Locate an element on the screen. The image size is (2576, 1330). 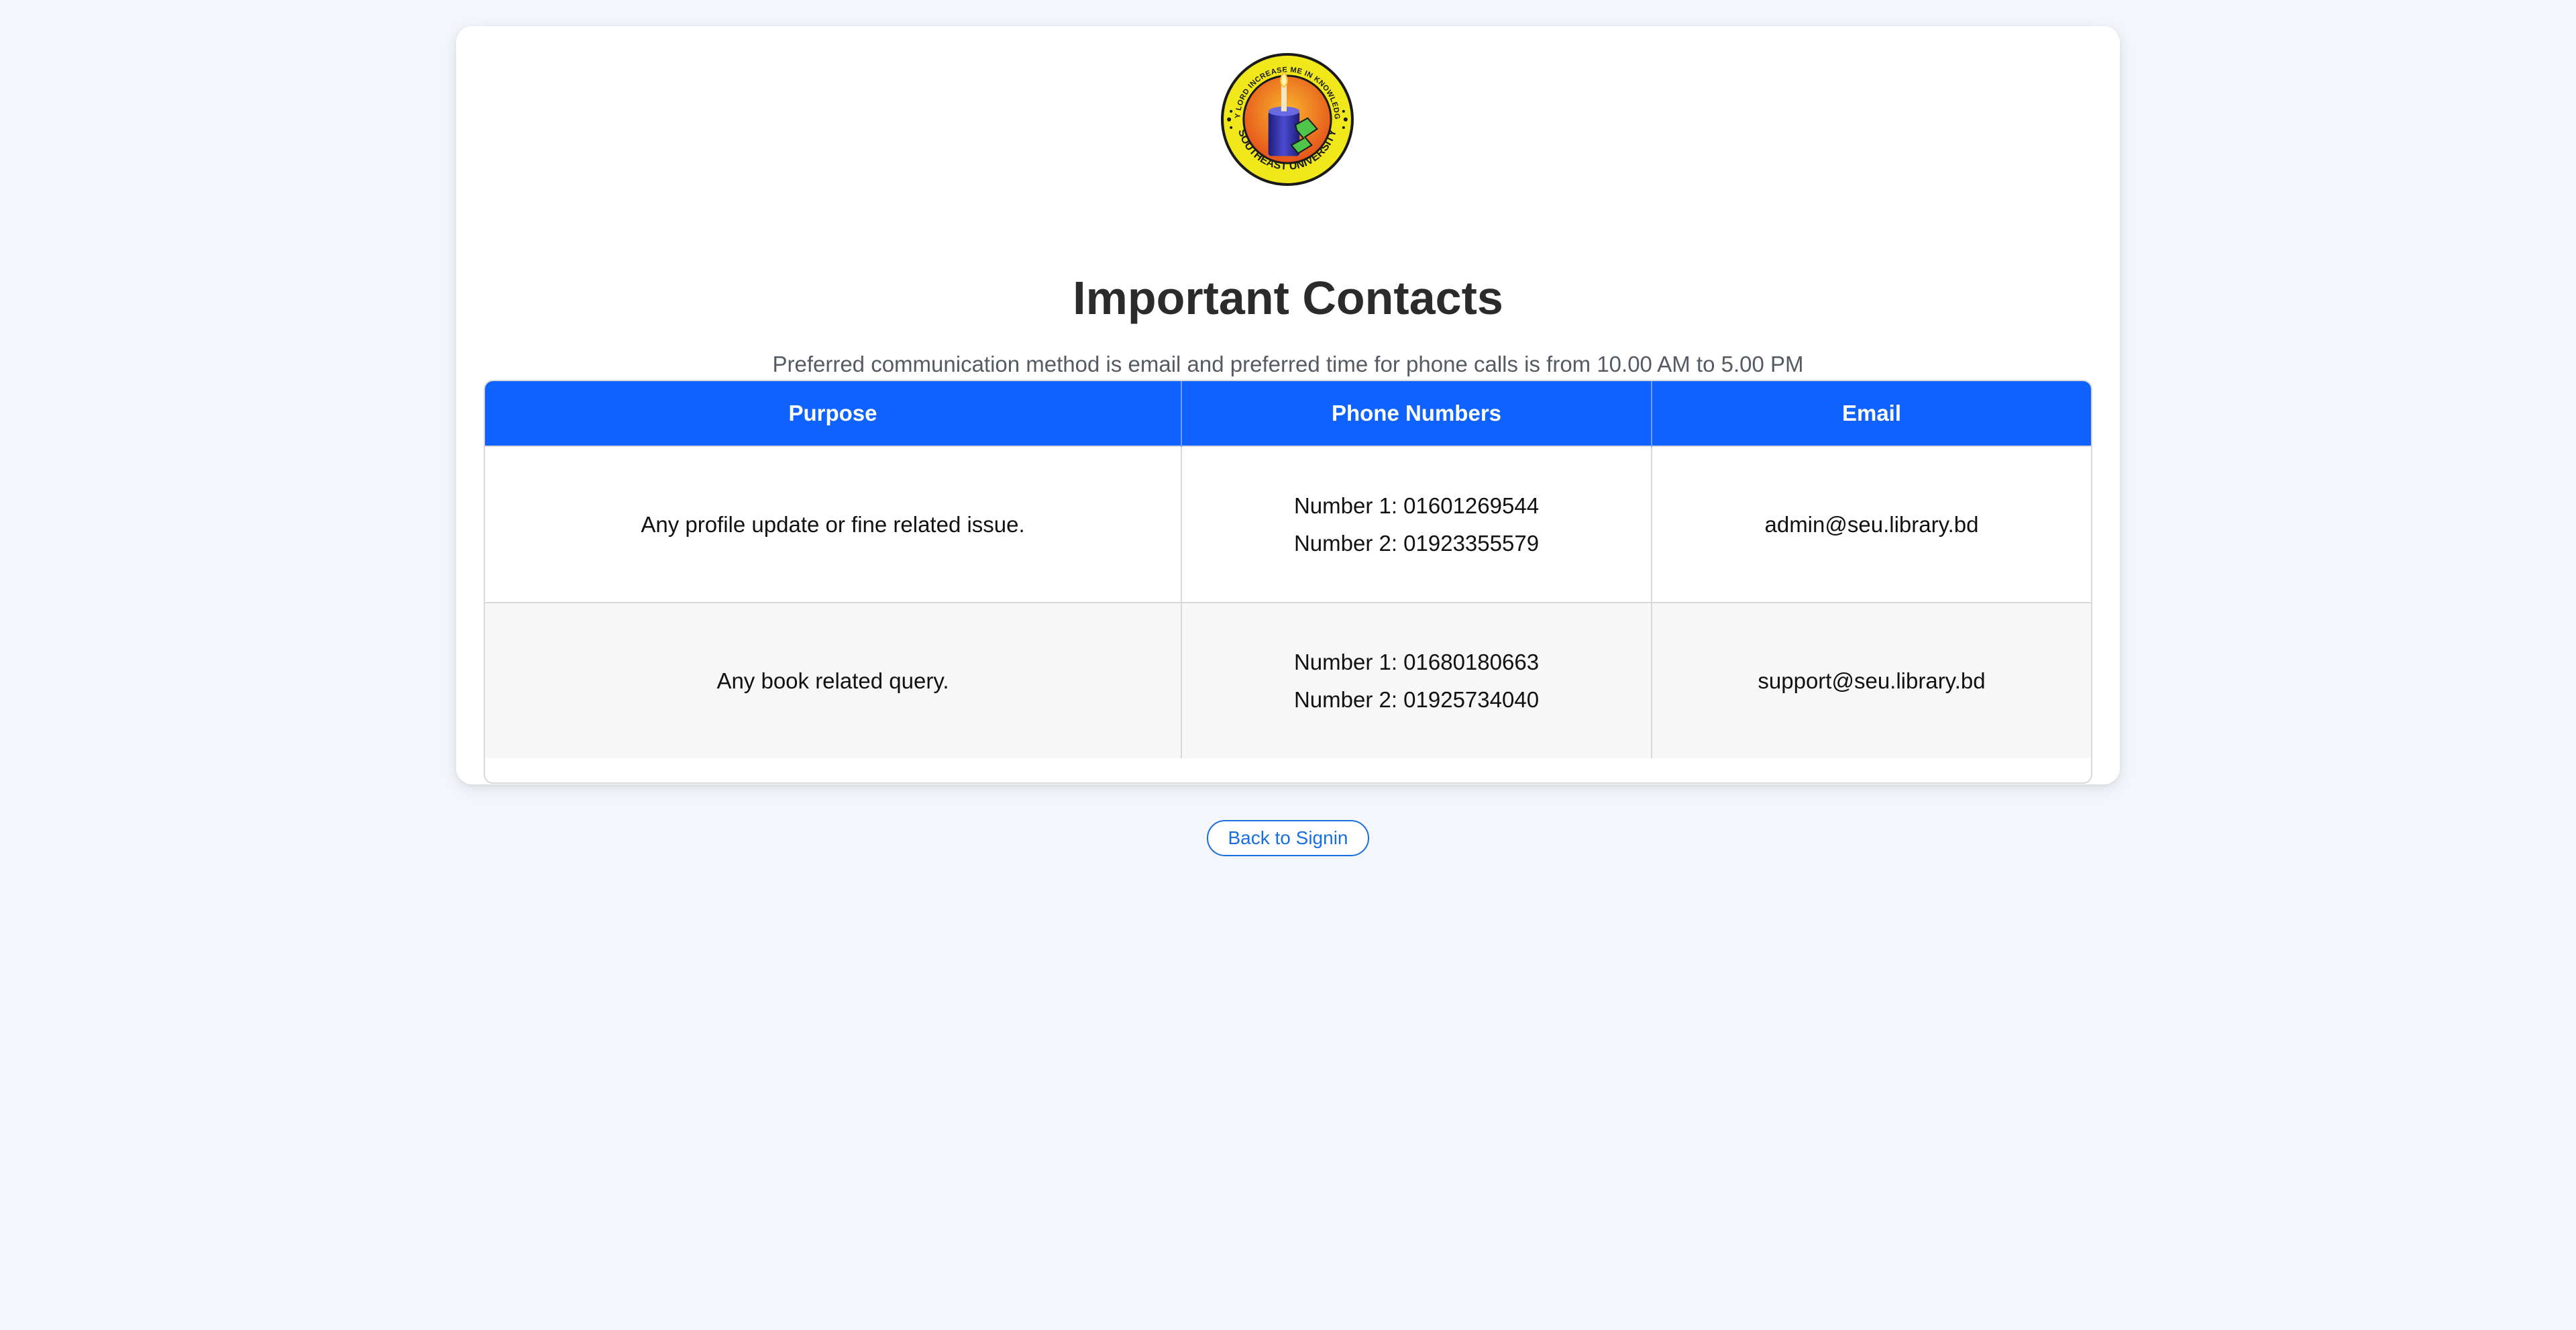
table-header-row: Purpose Phone Numbers Email is located at coordinates (1288, 413).